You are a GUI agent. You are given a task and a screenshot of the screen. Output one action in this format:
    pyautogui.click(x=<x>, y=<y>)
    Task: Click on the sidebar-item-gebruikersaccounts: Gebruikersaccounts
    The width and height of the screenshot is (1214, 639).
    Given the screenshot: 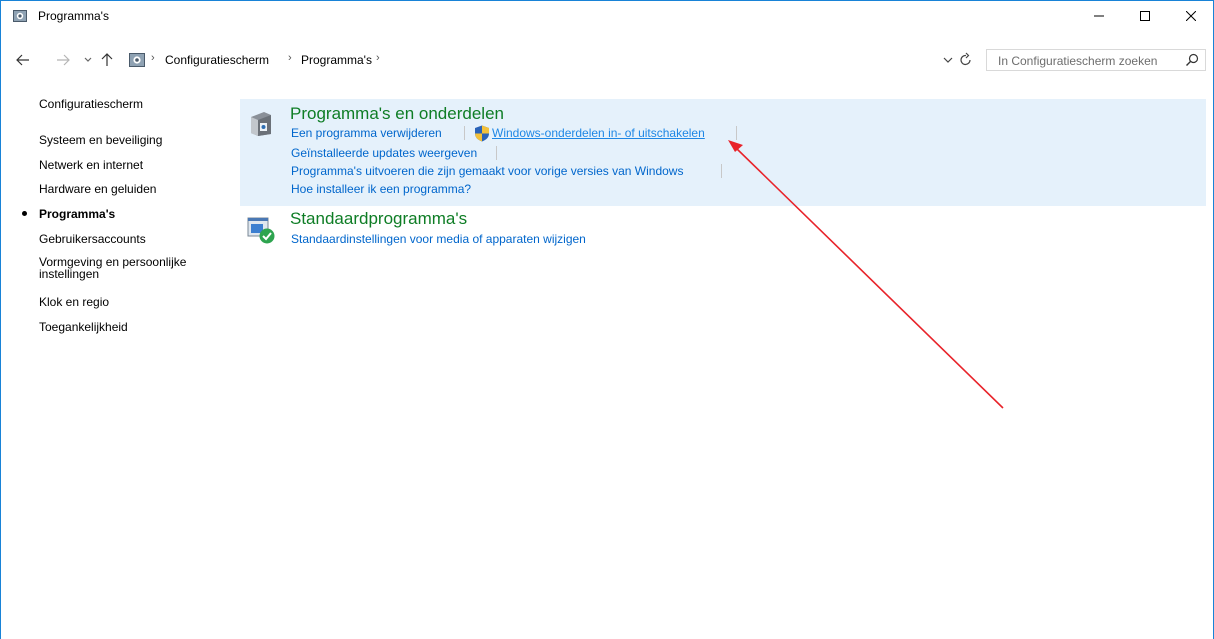 What is the action you would take?
    pyautogui.click(x=92, y=239)
    